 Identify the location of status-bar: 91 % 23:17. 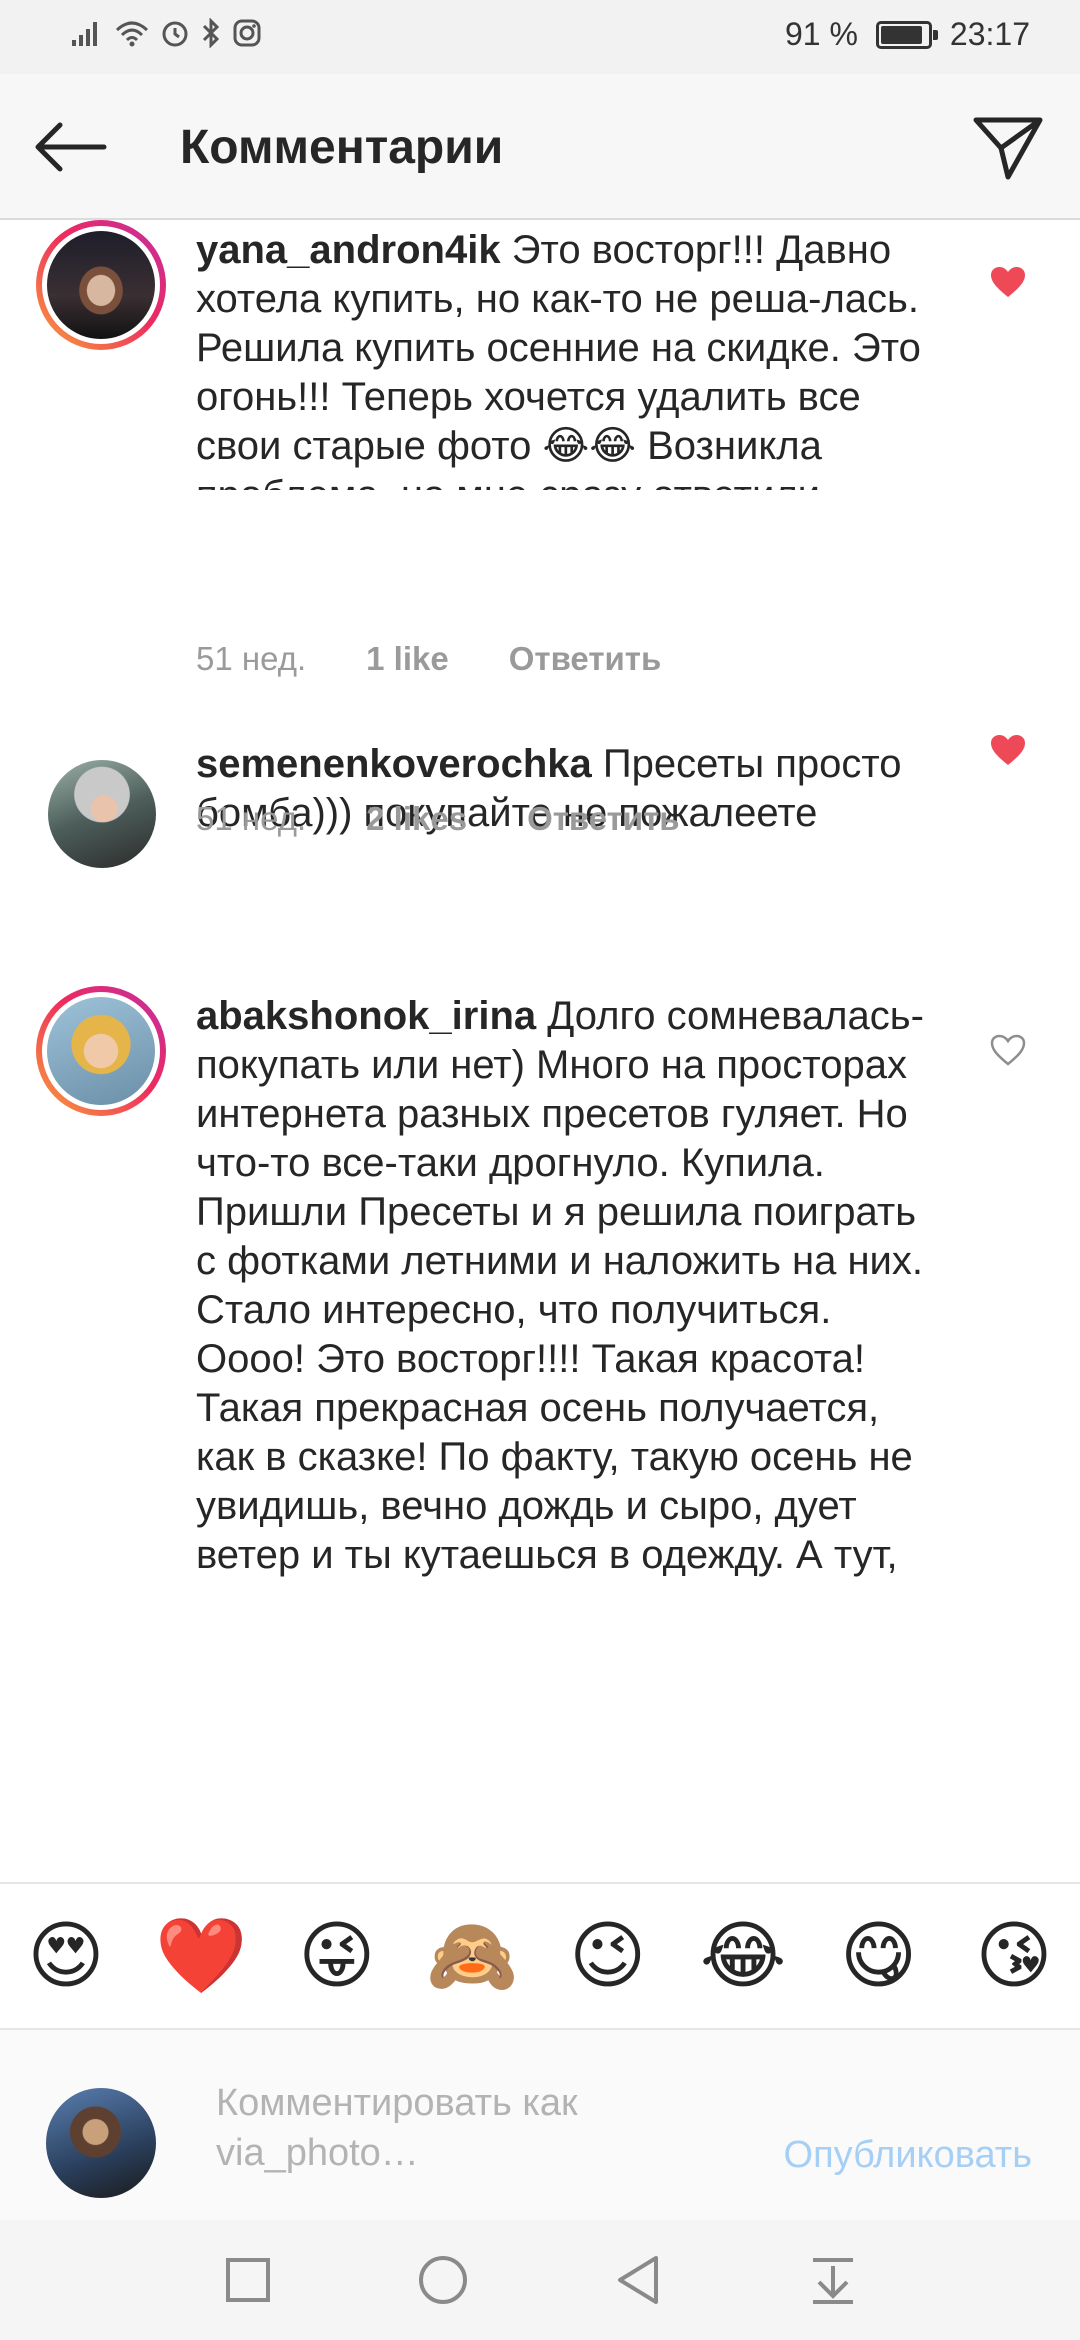
(540, 37).